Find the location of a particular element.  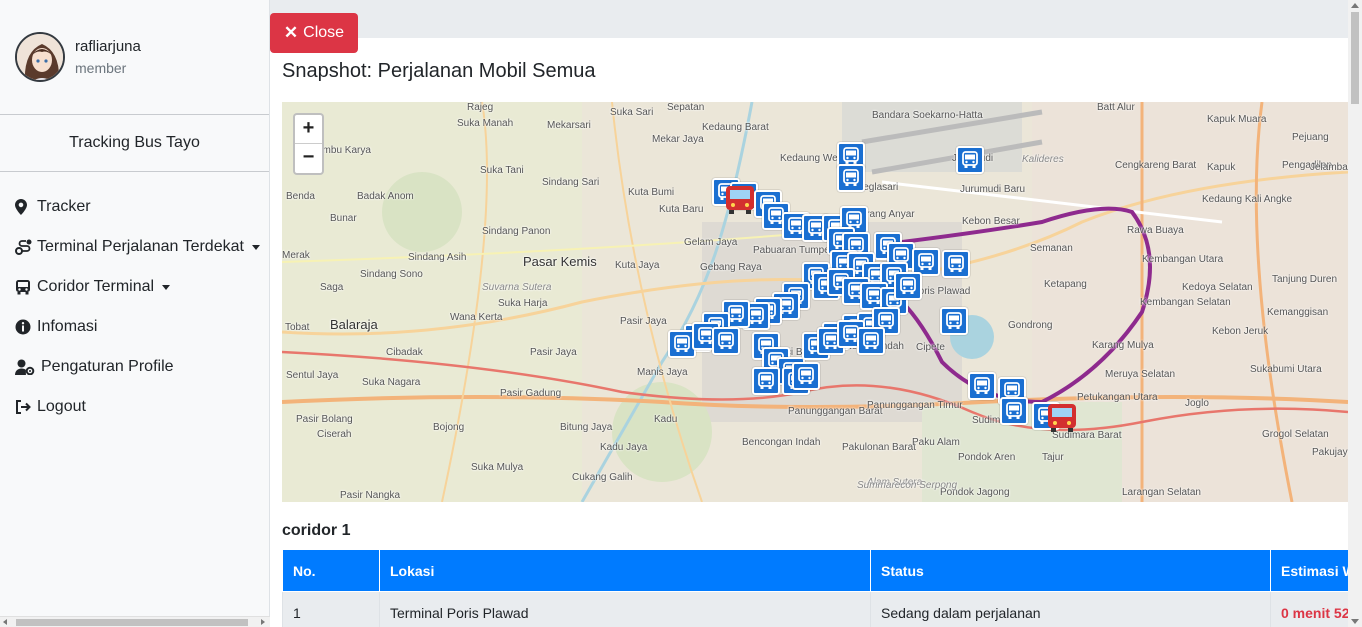

section-title: coridor 1 is located at coordinates (316, 530).